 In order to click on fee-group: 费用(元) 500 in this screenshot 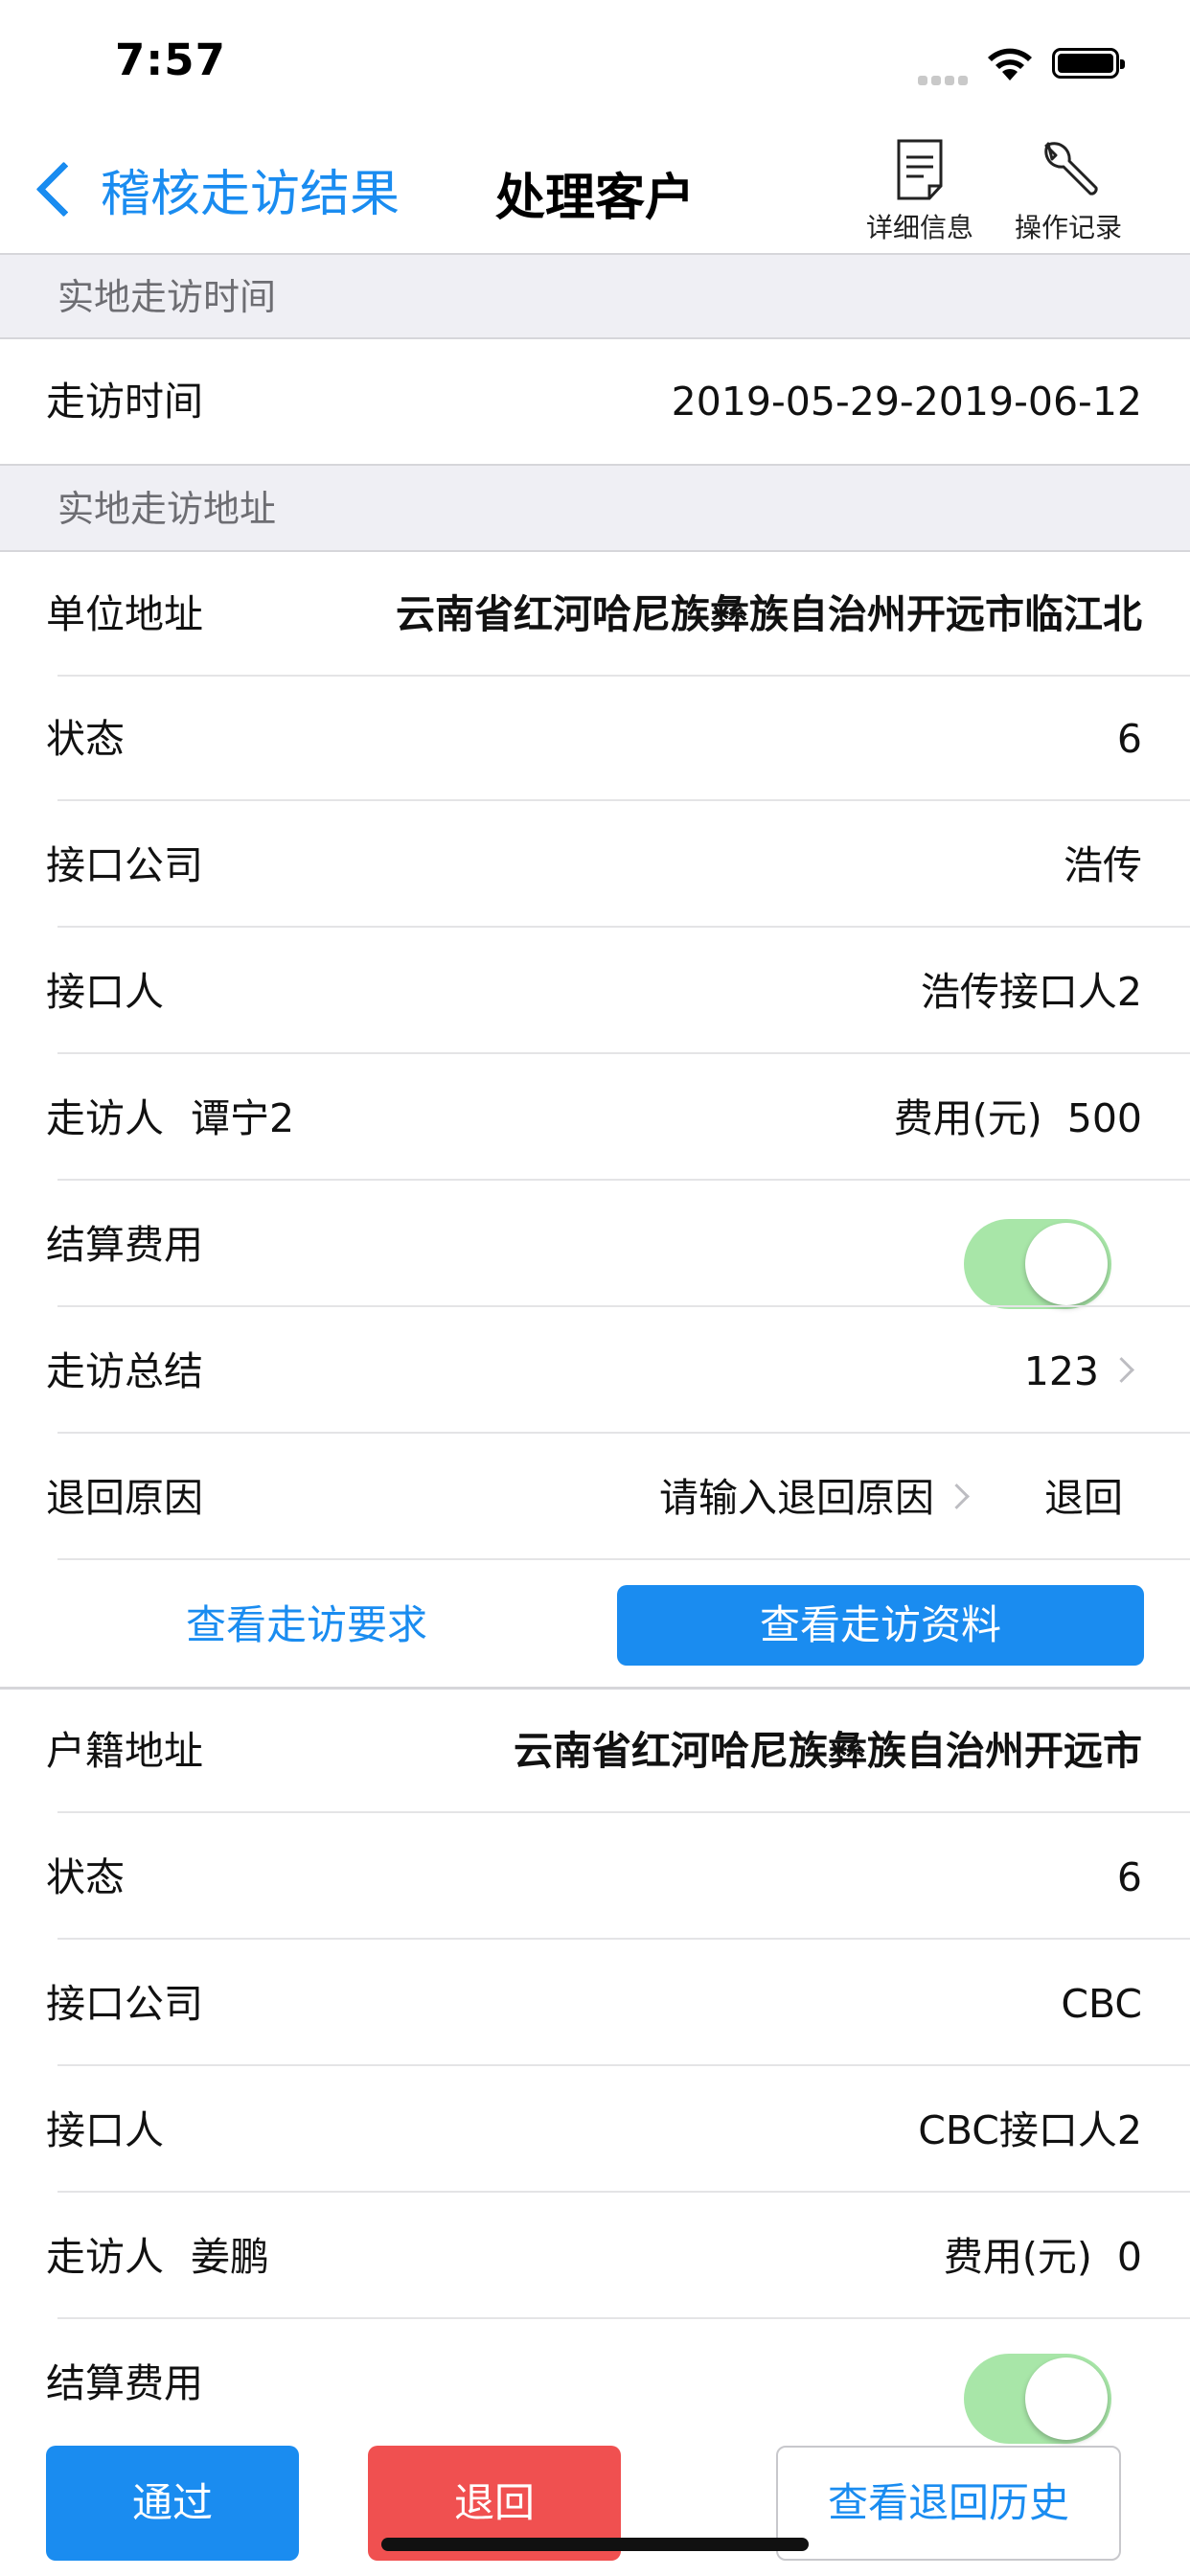, I will do `click(1018, 1118)`.